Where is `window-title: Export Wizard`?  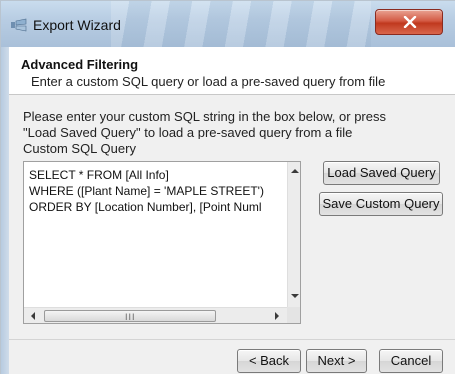 window-title: Export Wizard is located at coordinates (77, 25).